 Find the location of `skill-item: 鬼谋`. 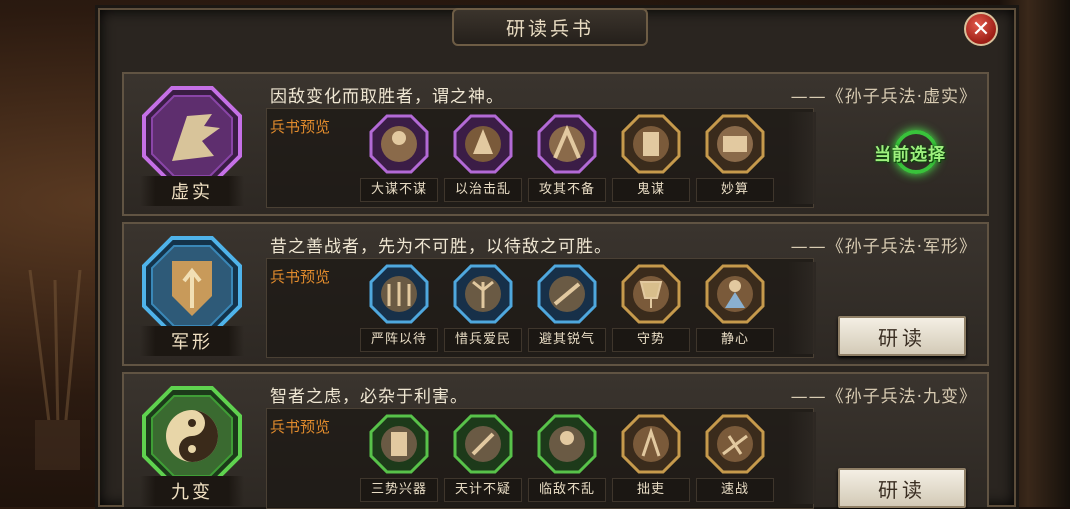

skill-item: 鬼谋 is located at coordinates (651, 158).